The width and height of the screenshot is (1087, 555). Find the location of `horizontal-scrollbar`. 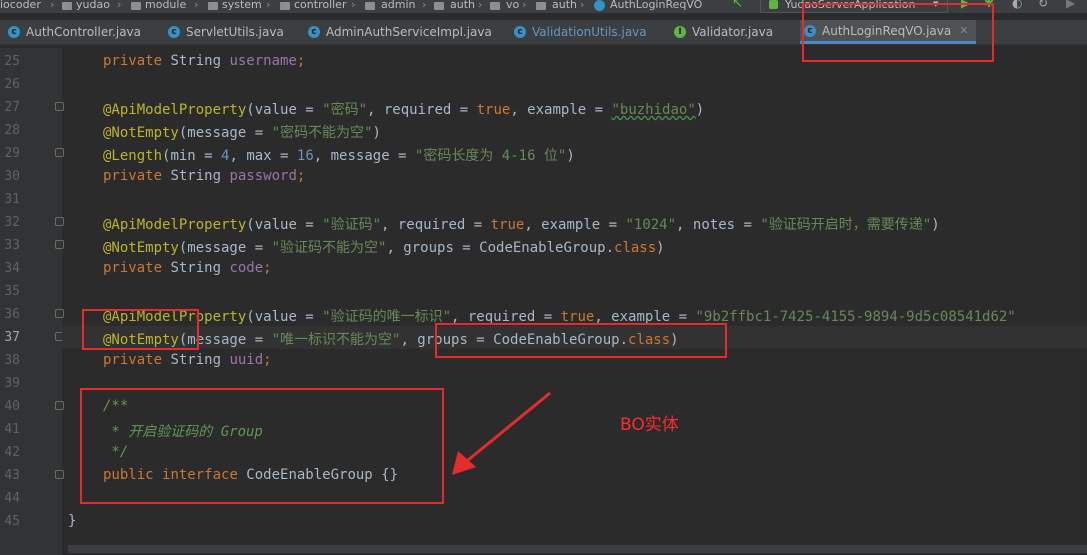

horizontal-scrollbar is located at coordinates (577, 549).